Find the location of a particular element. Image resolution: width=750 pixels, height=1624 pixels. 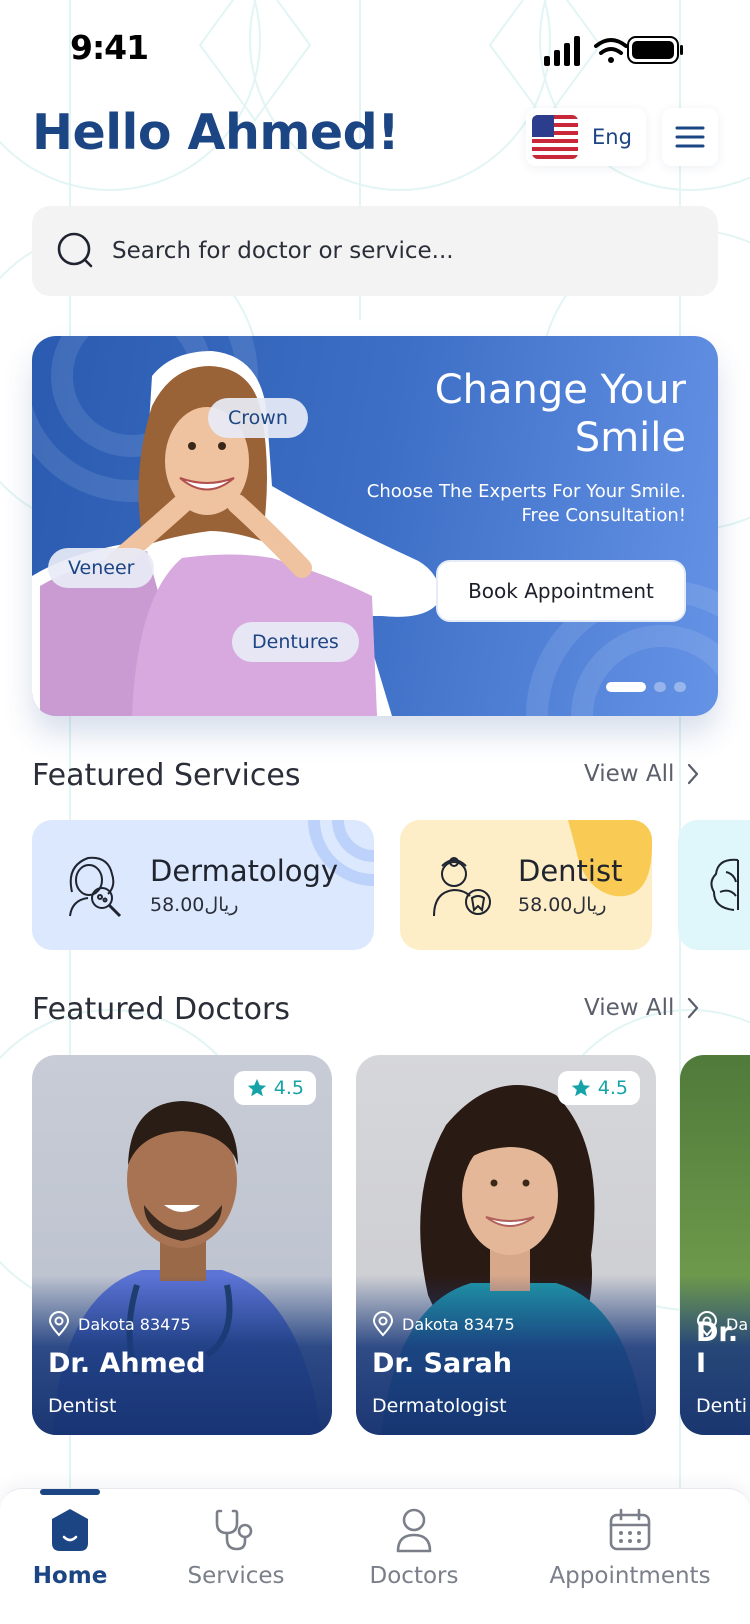

doctor-specialty: Dentist is located at coordinates (82, 1406).